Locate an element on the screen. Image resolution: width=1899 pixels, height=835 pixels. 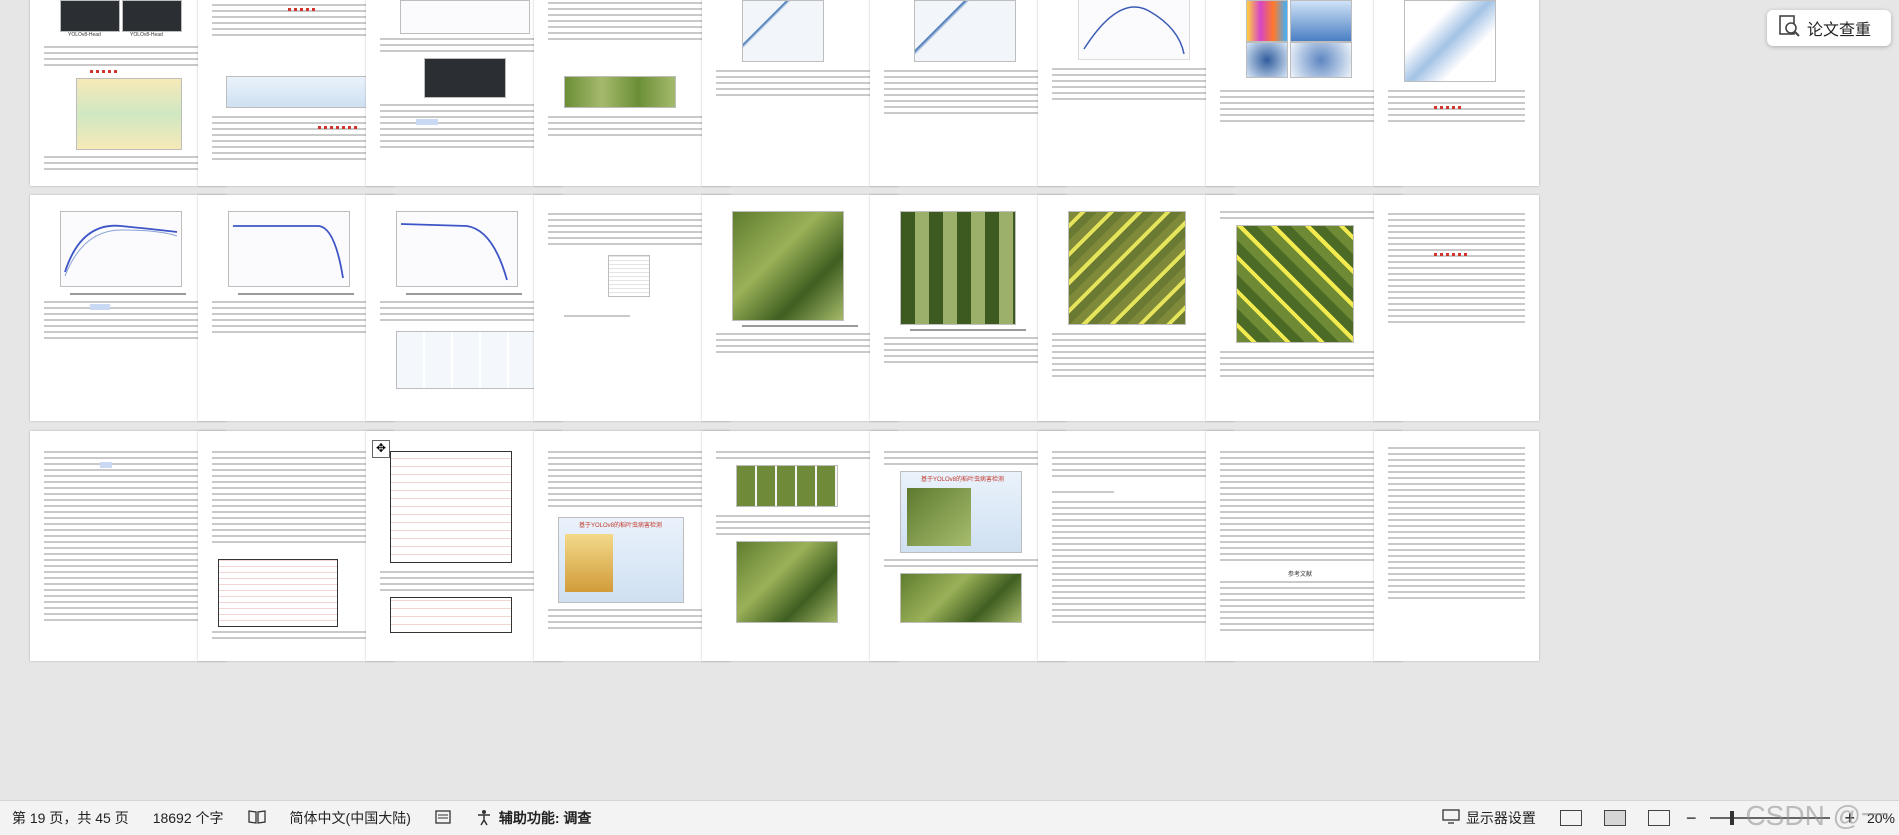
accessibility-status: 辅助功能: 调查 is located at coordinates (533, 818).